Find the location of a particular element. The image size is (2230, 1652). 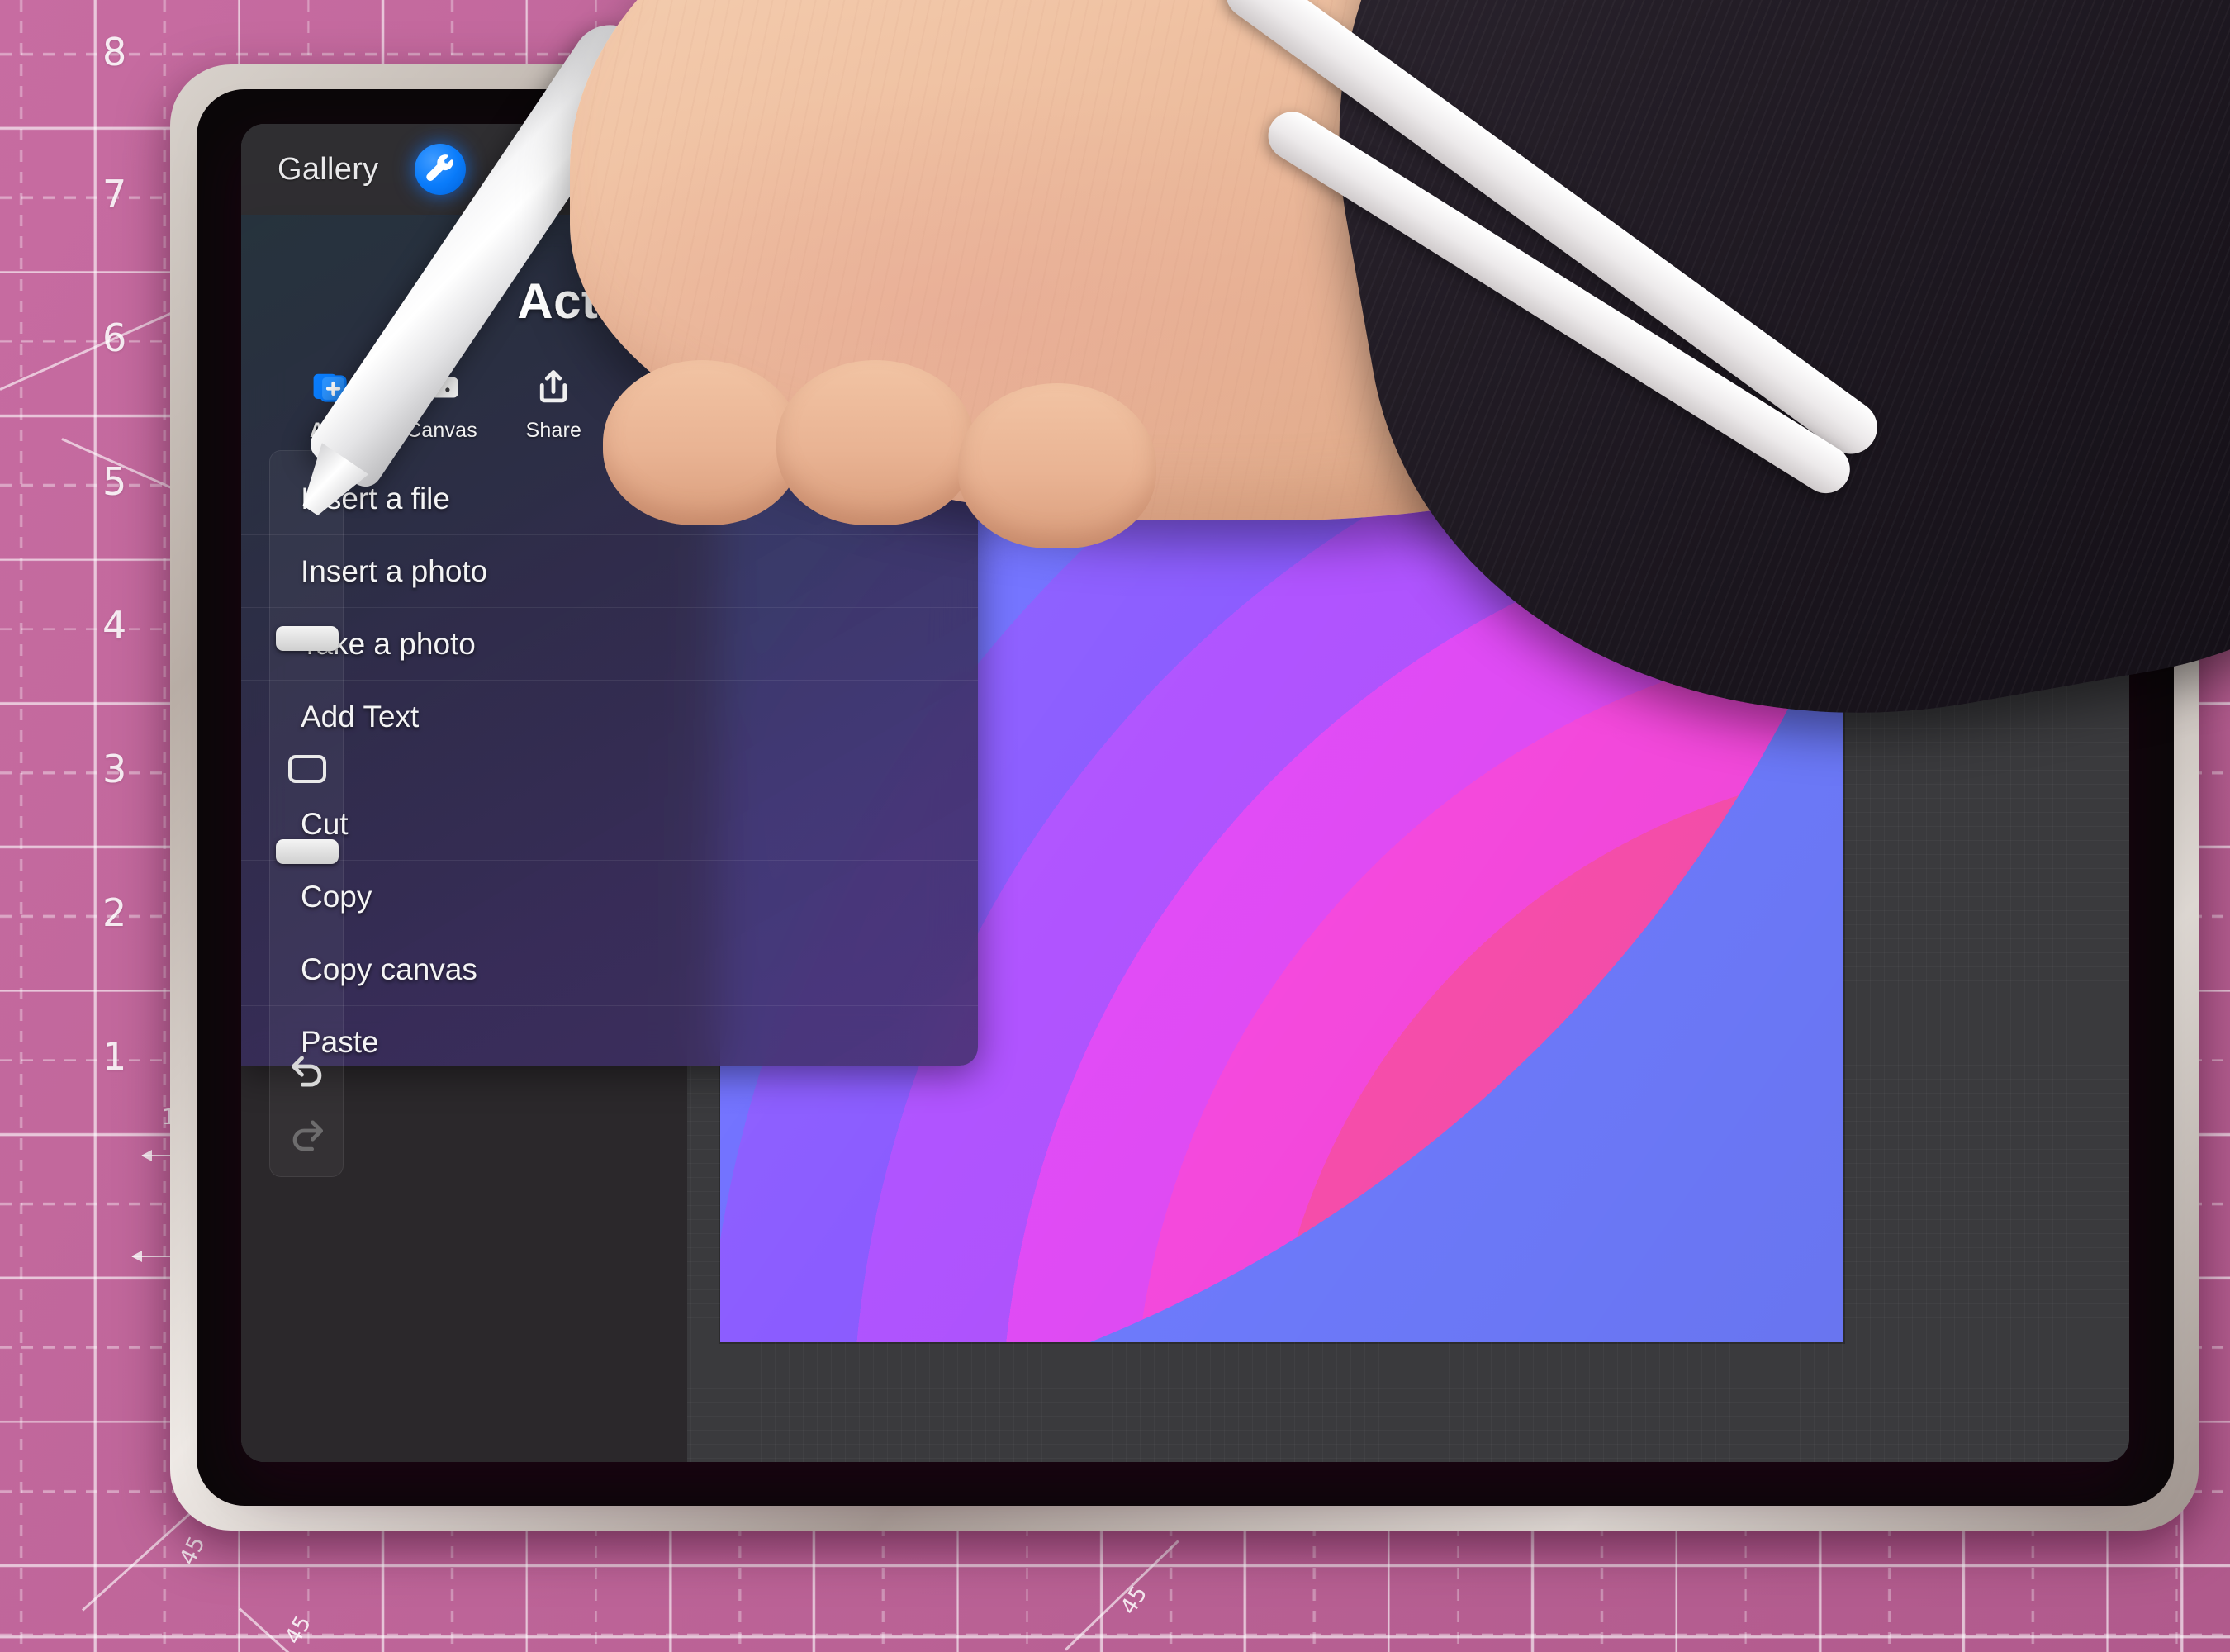

tab-share: Share is located at coordinates (553, 402).